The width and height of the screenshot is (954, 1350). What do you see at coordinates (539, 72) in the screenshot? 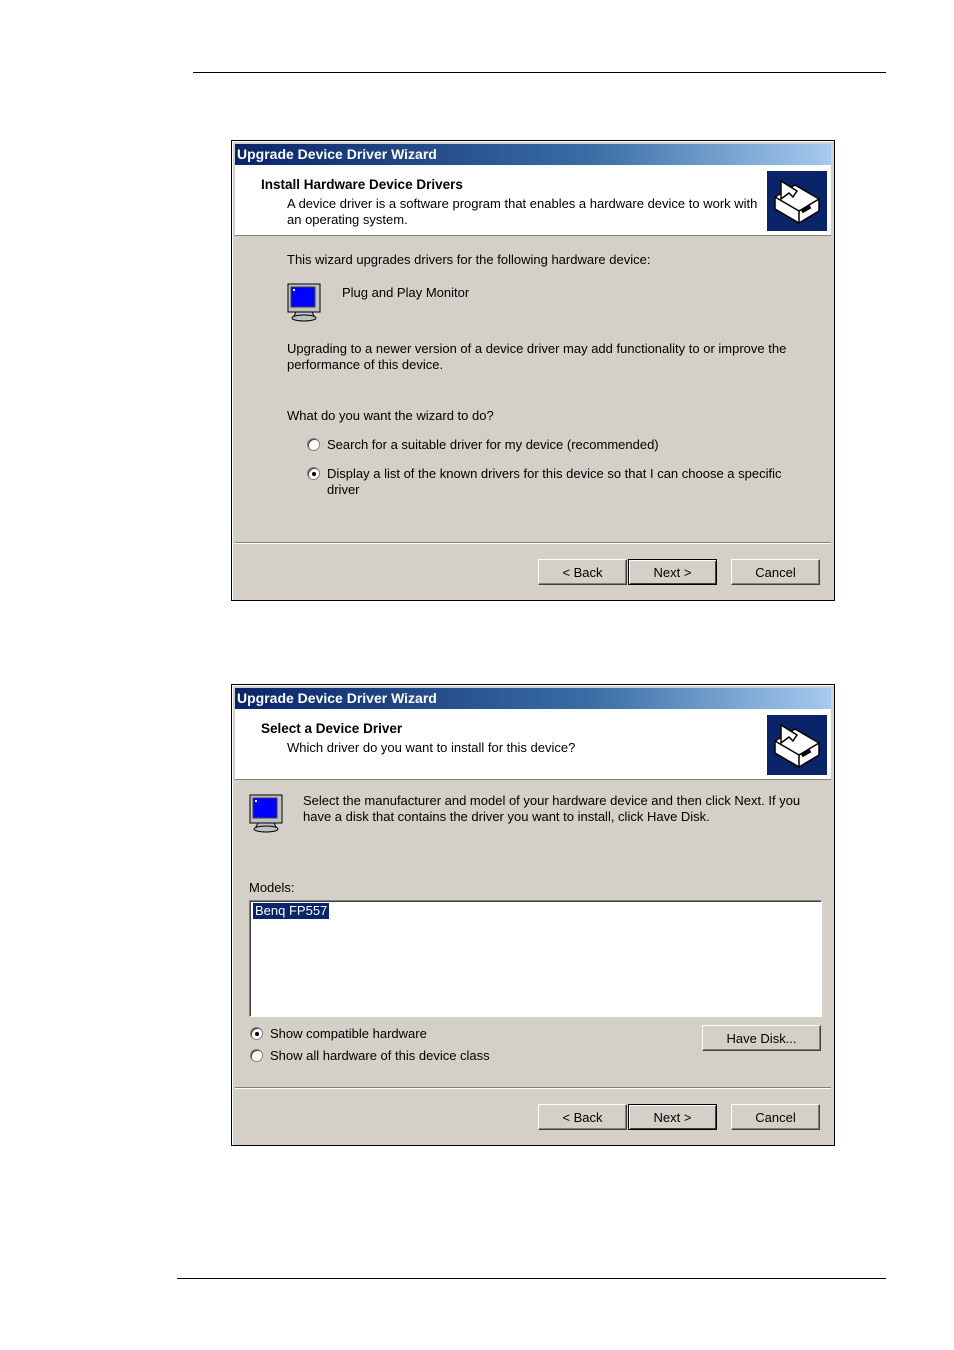
I see `top-rule` at bounding box center [539, 72].